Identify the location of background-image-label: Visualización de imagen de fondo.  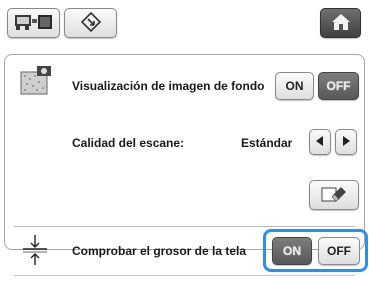
(168, 86).